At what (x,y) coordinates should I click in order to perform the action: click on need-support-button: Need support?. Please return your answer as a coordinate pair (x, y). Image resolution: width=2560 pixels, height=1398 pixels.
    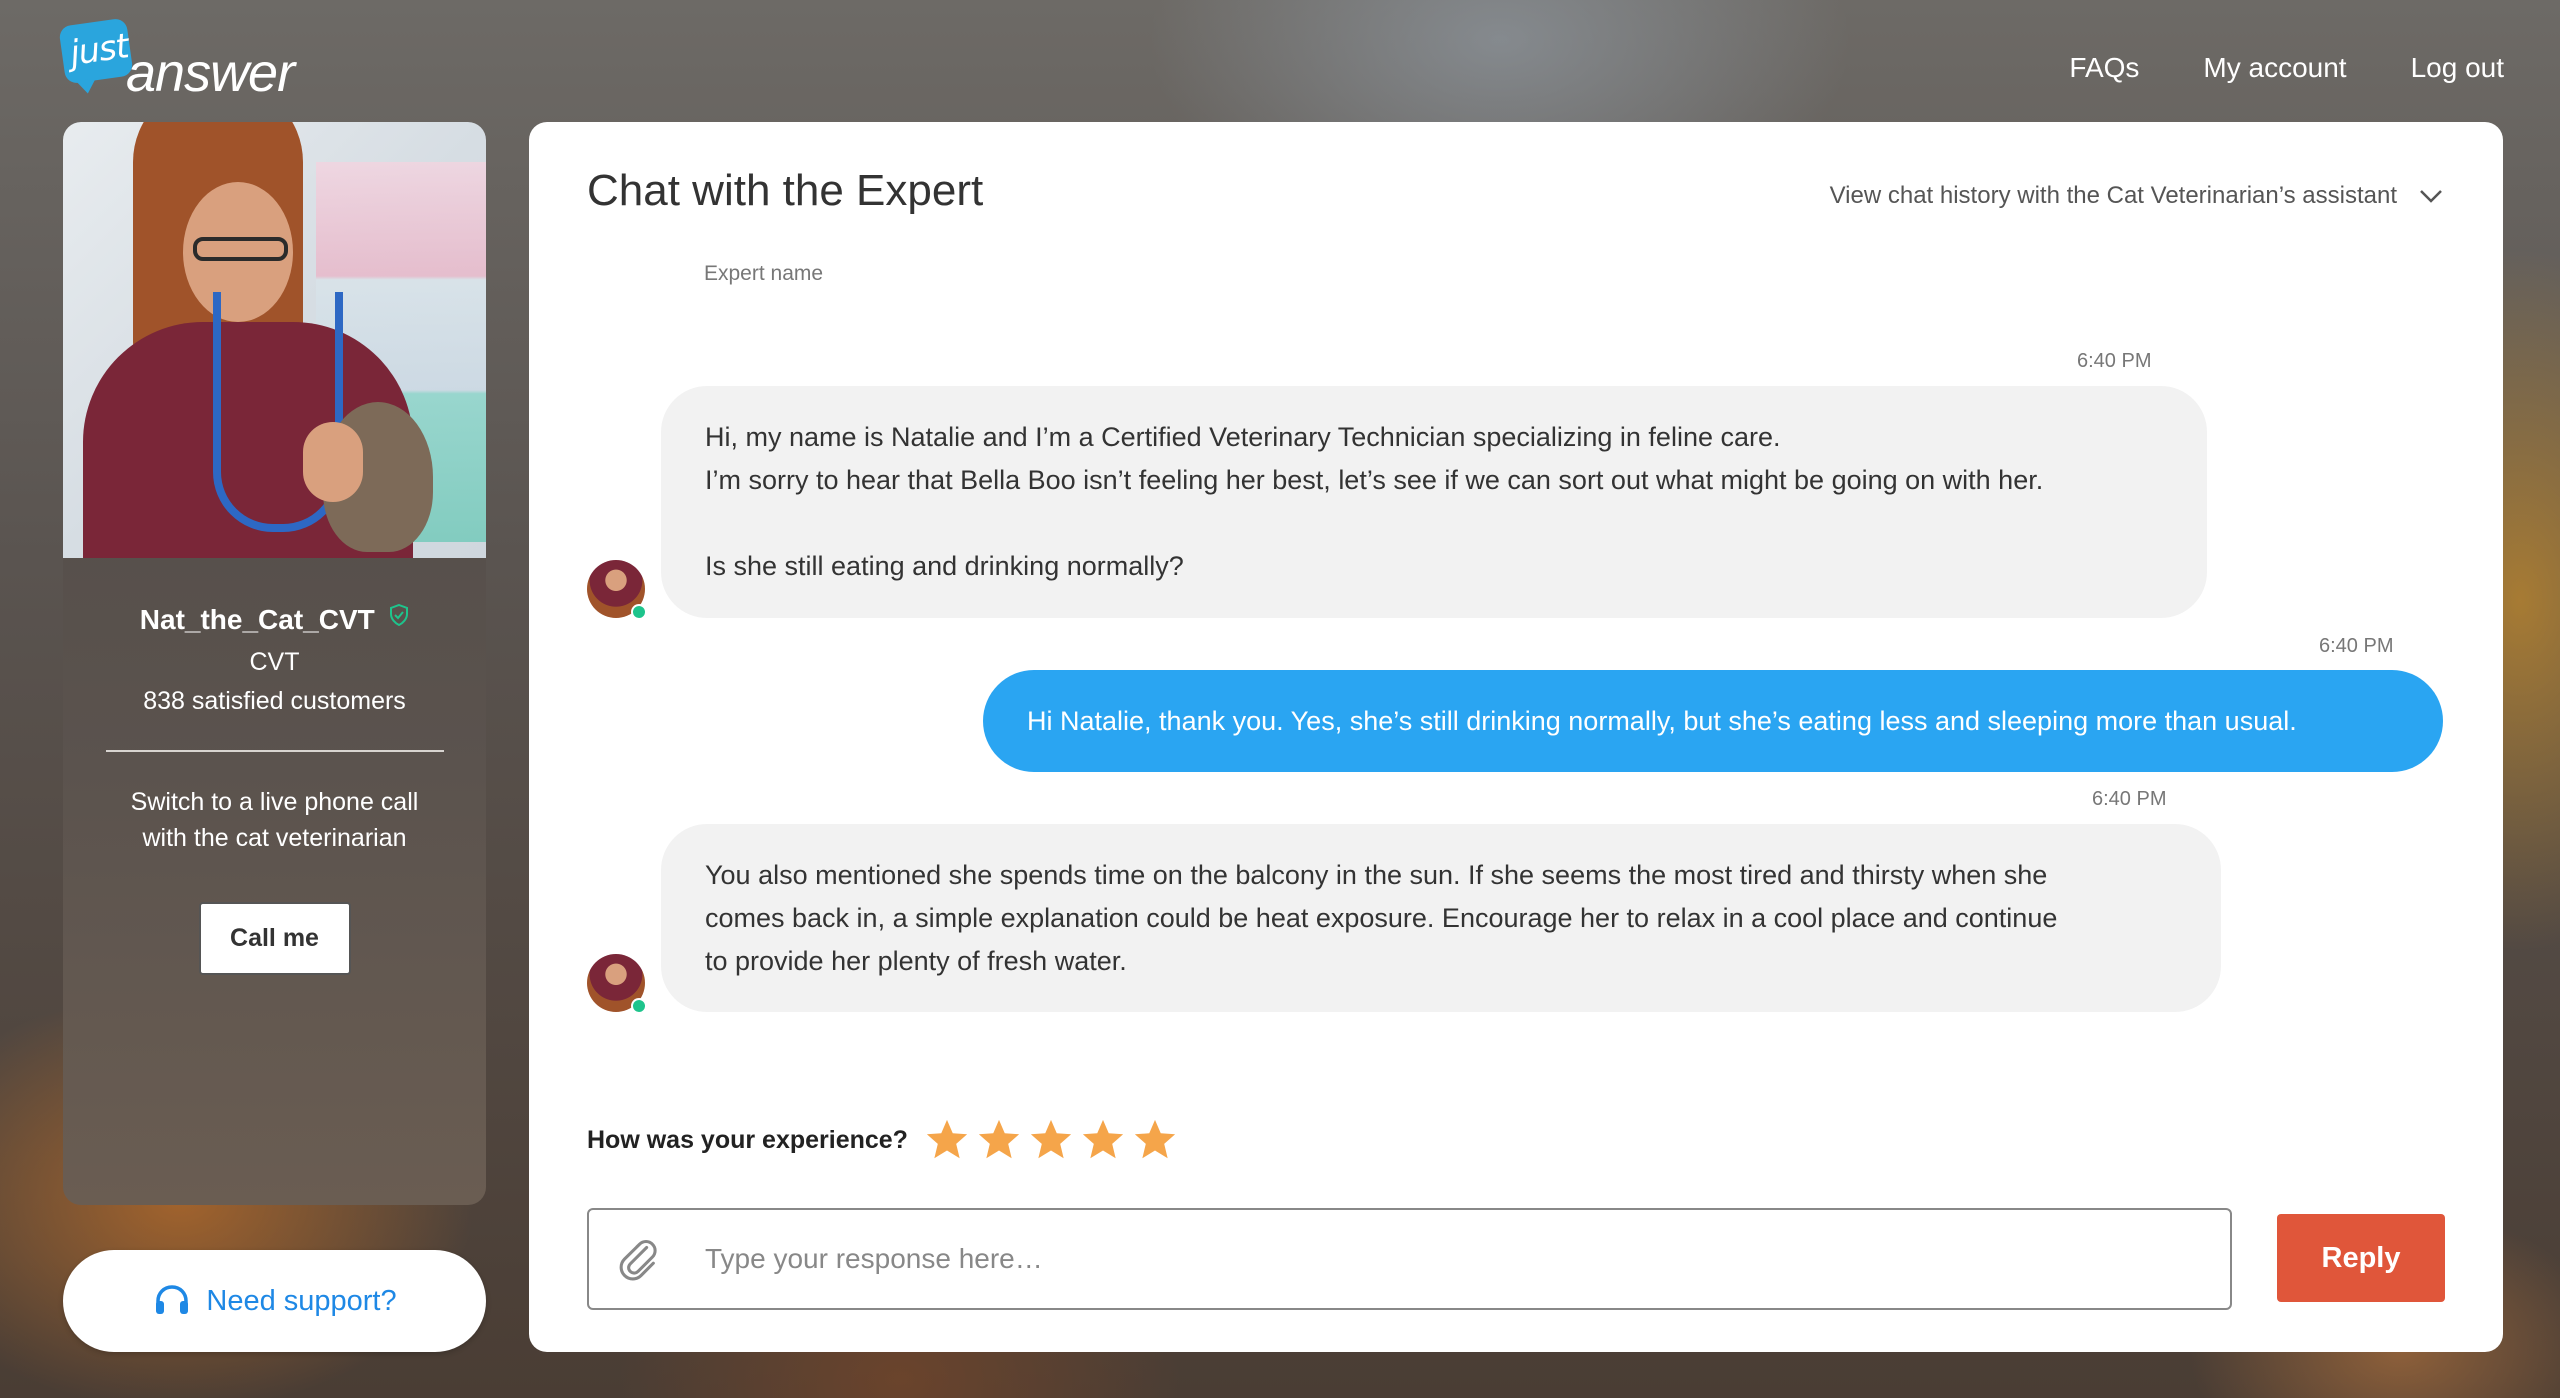
    Looking at the image, I should click on (274, 1301).